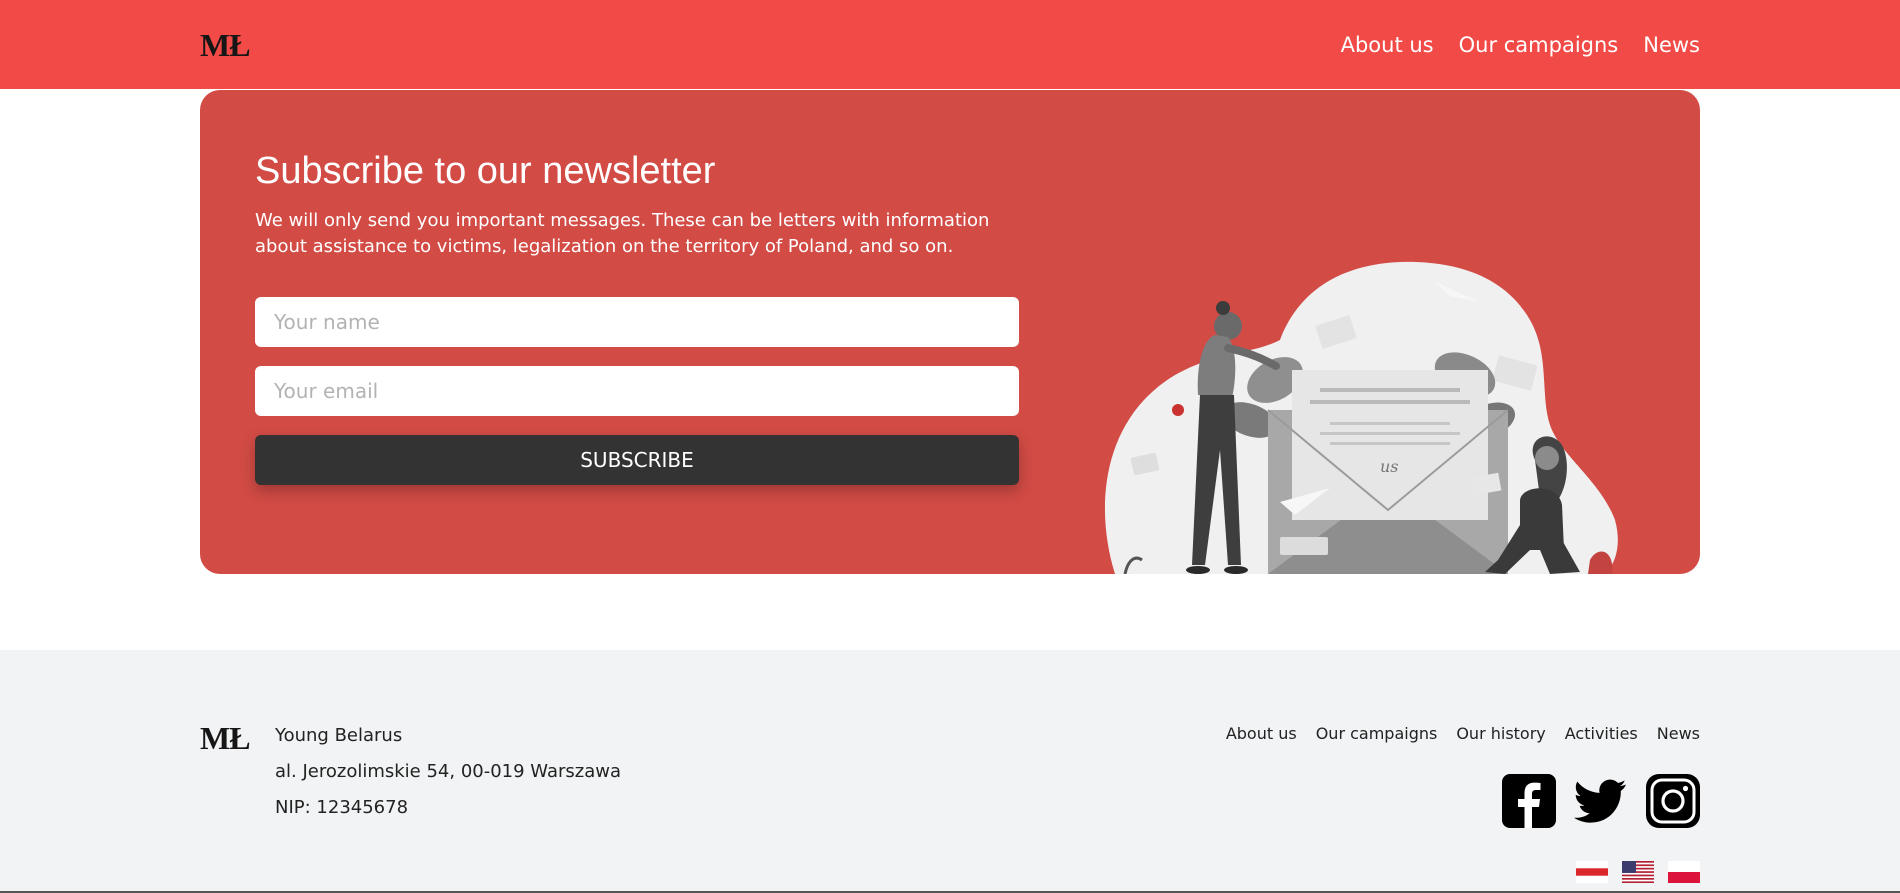  I want to click on instagram-icon, so click(1673, 801).